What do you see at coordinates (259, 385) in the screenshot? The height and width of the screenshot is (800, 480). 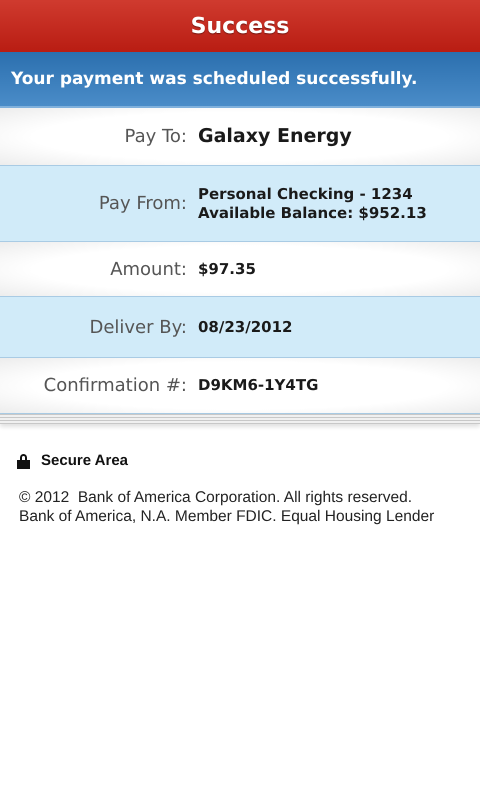 I see `detail-value: D9KM6-1Y4TG` at bounding box center [259, 385].